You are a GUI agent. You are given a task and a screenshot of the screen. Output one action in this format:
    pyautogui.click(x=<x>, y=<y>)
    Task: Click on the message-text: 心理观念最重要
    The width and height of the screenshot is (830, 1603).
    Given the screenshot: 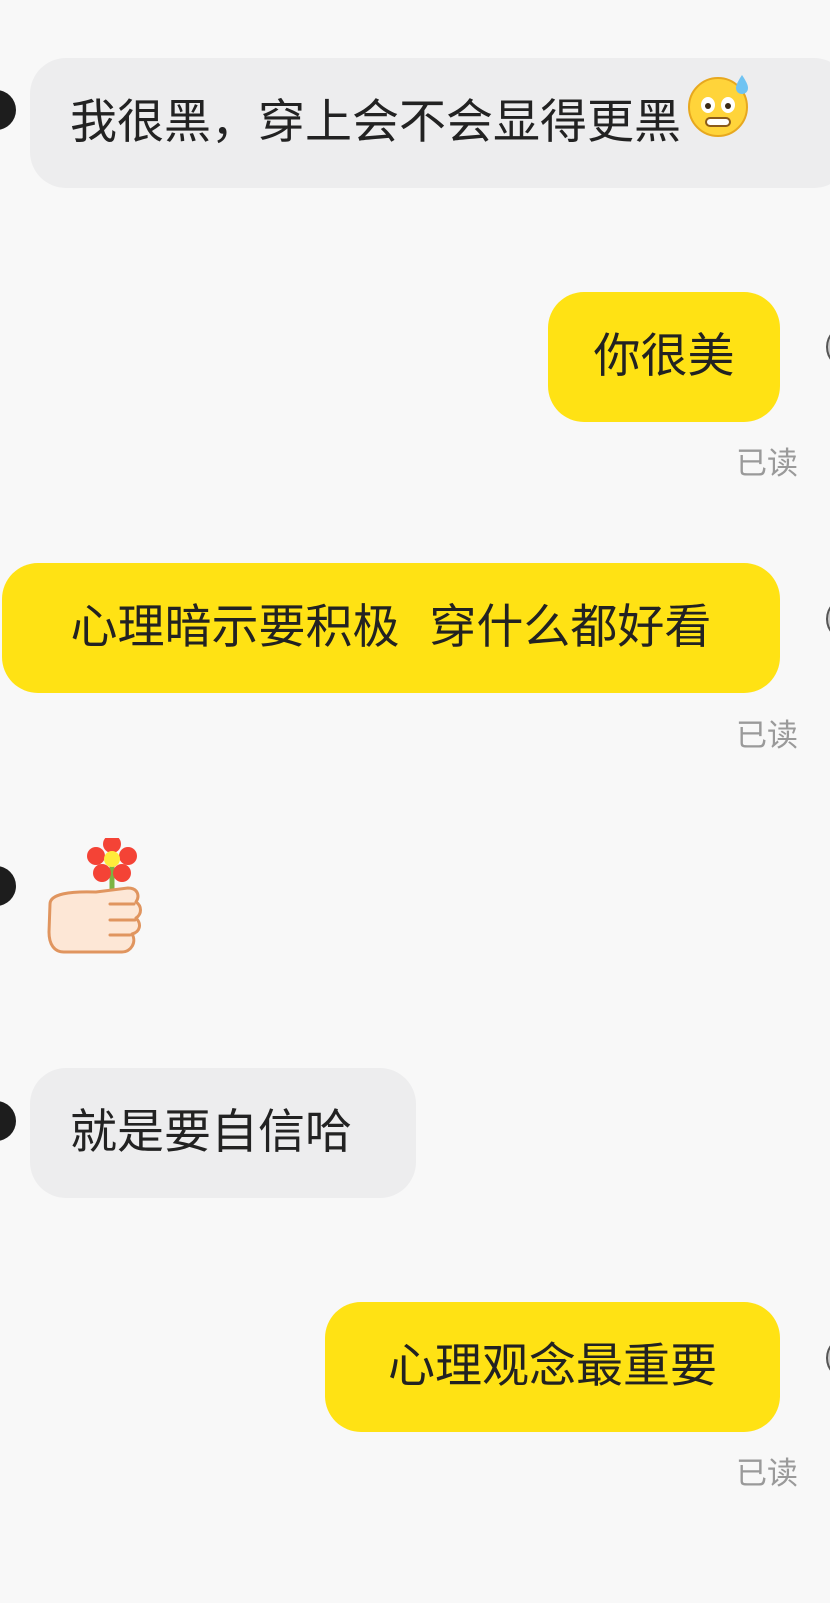 What is the action you would take?
    pyautogui.click(x=552, y=1366)
    